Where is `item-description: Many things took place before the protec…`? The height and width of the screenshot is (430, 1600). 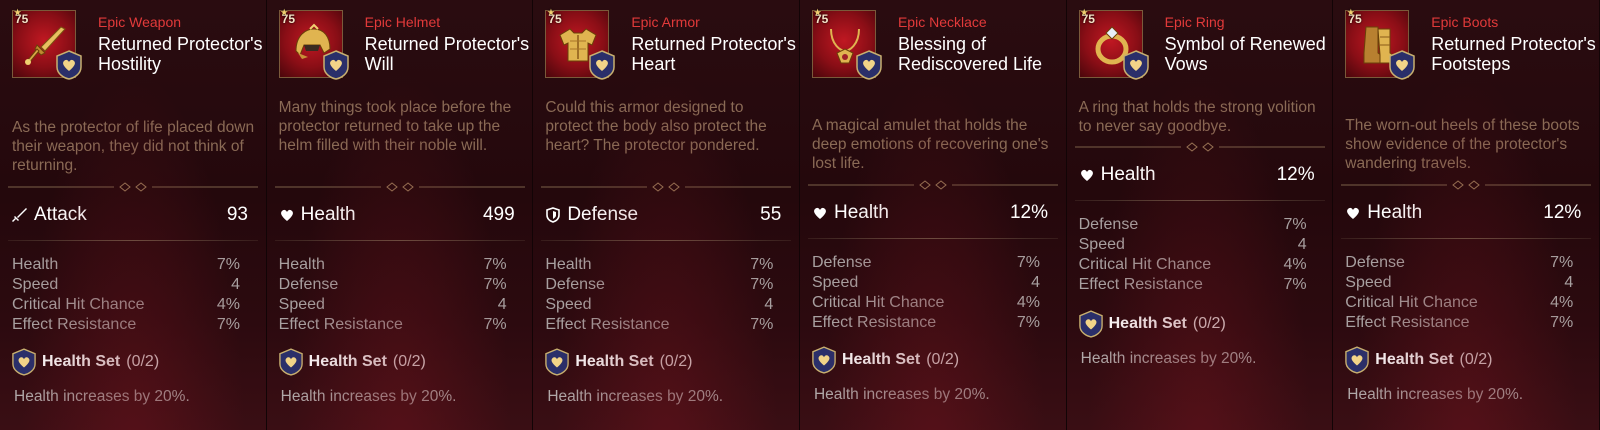 item-description: Many things took place before the protec… is located at coordinates (395, 126).